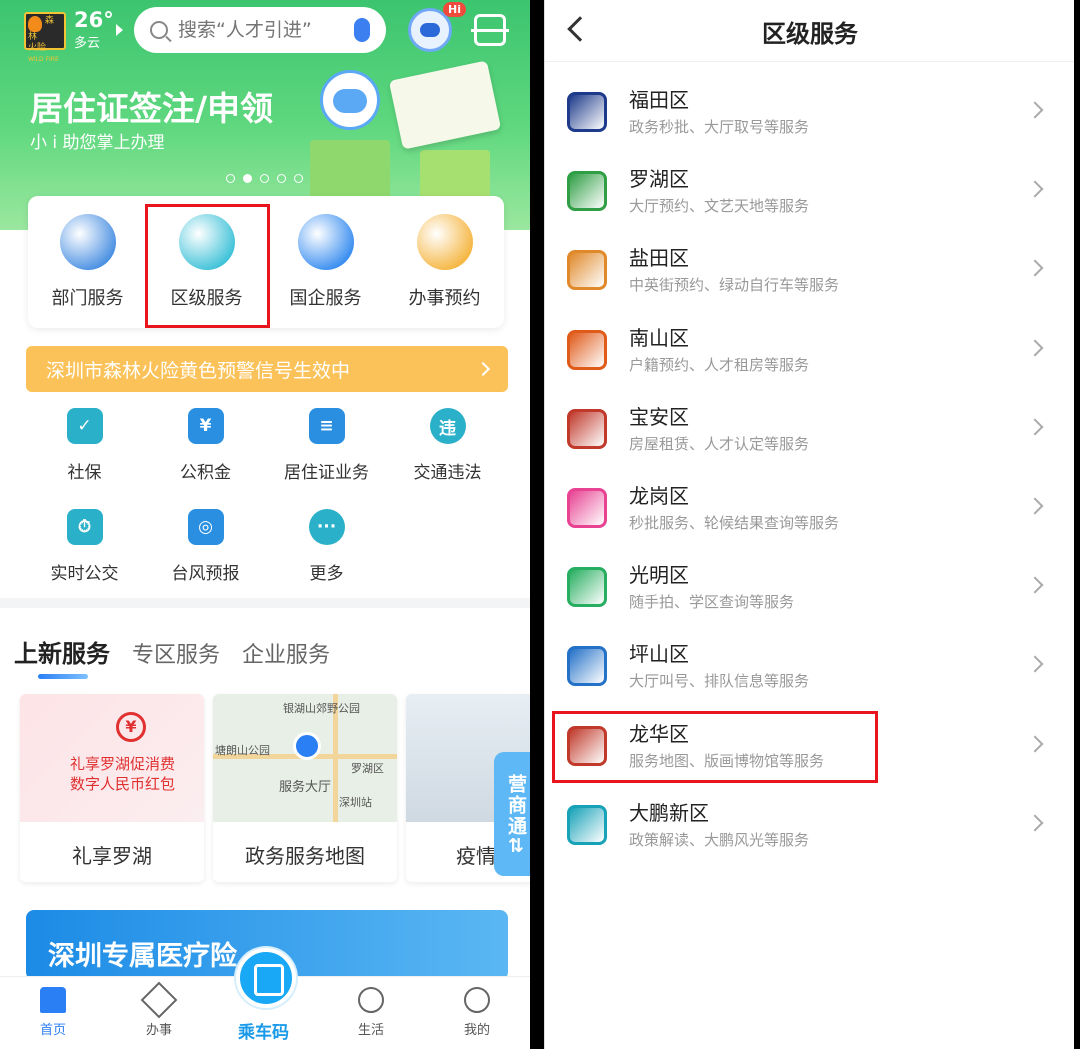 This screenshot has height=1049, width=1080. Describe the element at coordinates (84, 527) in the screenshot. I see `quick-service-icon: ⏱` at that location.